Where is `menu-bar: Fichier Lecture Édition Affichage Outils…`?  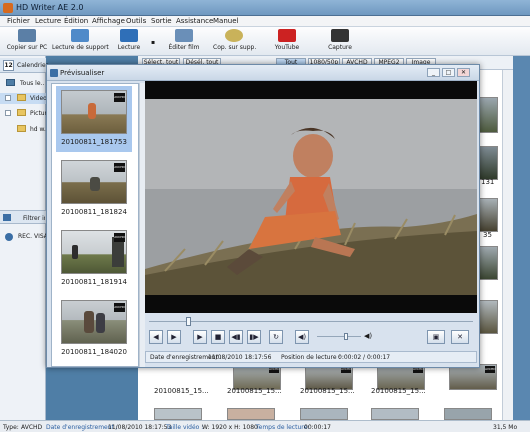
menu-bar: Fichier Lecture Édition Affichage Outils… is located at coordinates (265, 21).